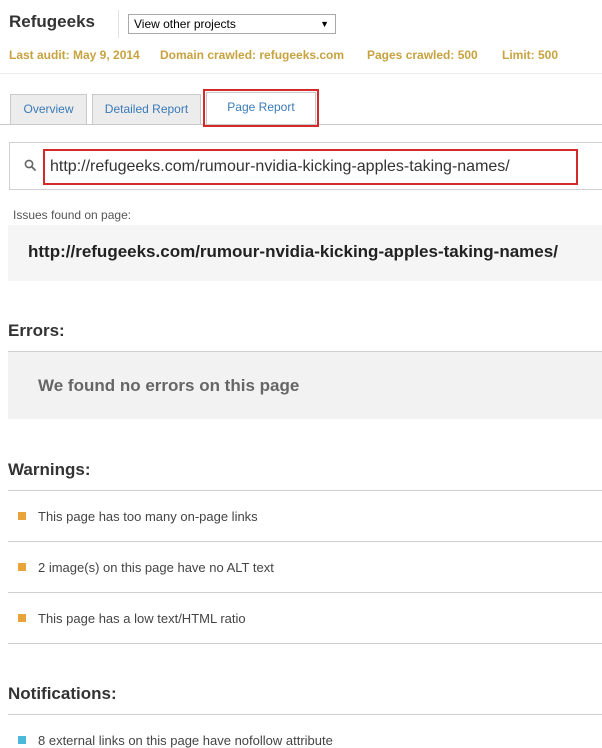 This screenshot has width=602, height=748. Describe the element at coordinates (156, 567) in the screenshot. I see `warning-item: 2 image(s) on this page have no ALT text` at that location.